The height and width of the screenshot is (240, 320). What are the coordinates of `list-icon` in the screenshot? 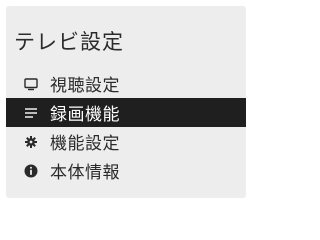 It's located at (31, 113).